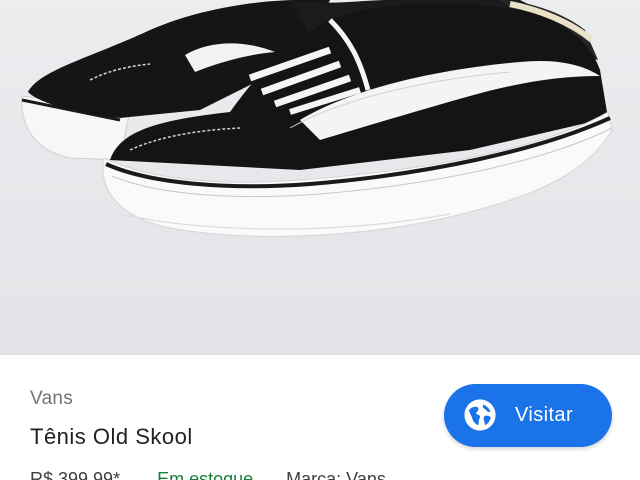 The height and width of the screenshot is (480, 640). What do you see at coordinates (336, 474) in the screenshot?
I see `maker-text: Marca: Vans` at bounding box center [336, 474].